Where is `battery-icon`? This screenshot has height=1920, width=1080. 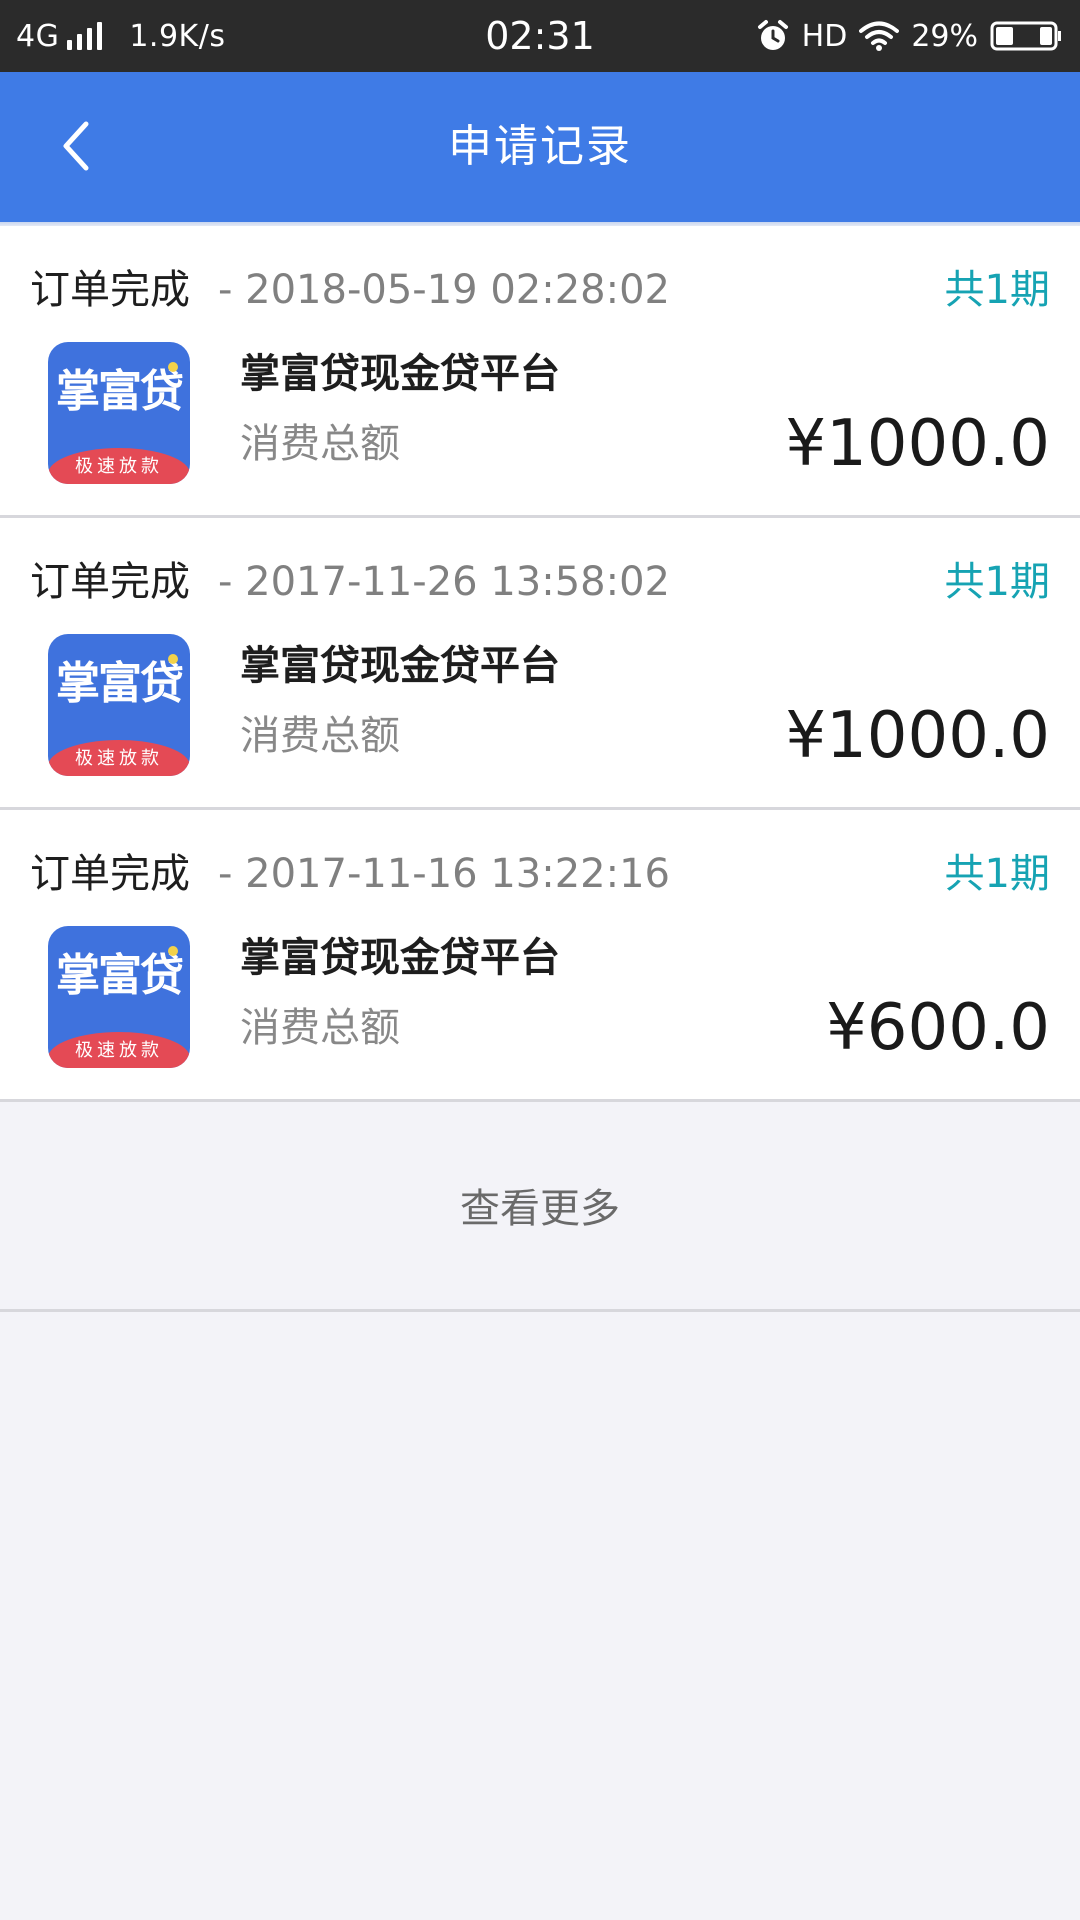 battery-icon is located at coordinates (1026, 36).